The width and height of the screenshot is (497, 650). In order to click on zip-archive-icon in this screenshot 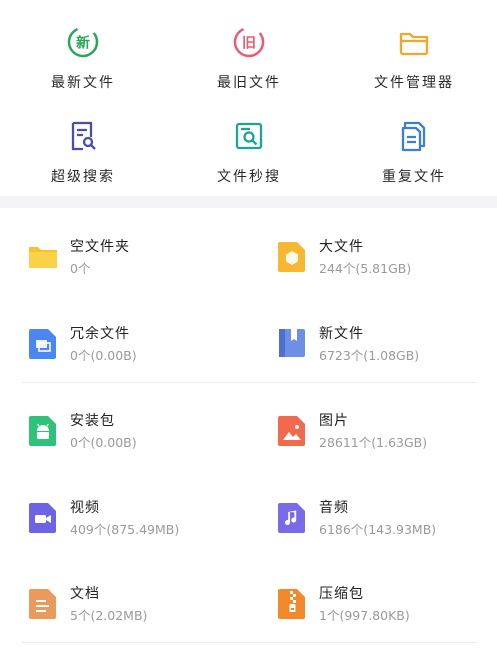, I will do `click(292, 603)`.